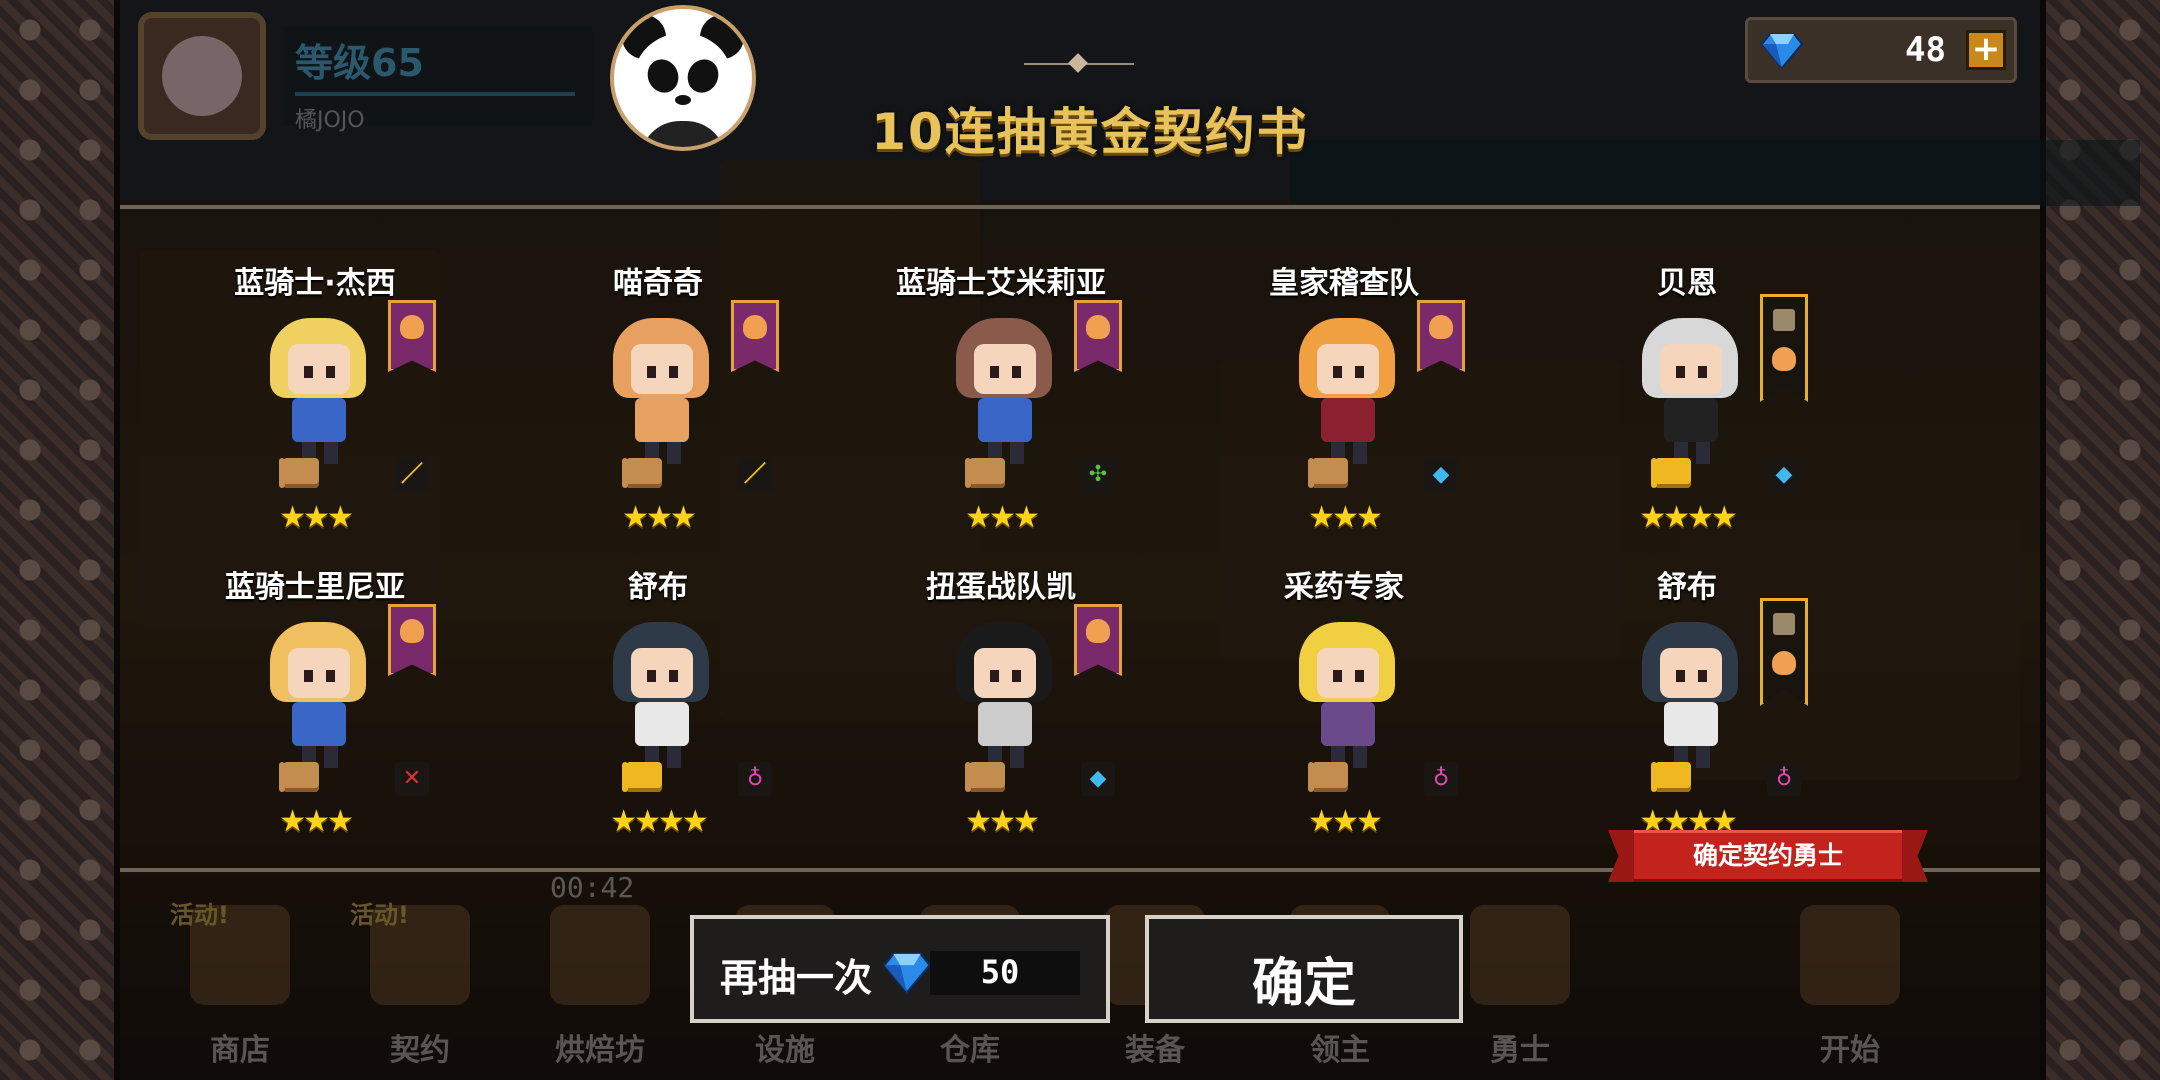 The image size is (2160, 1080). Describe the element at coordinates (1001, 283) in the screenshot. I see `hero-name: 蓝骑士艾米莉亚` at that location.